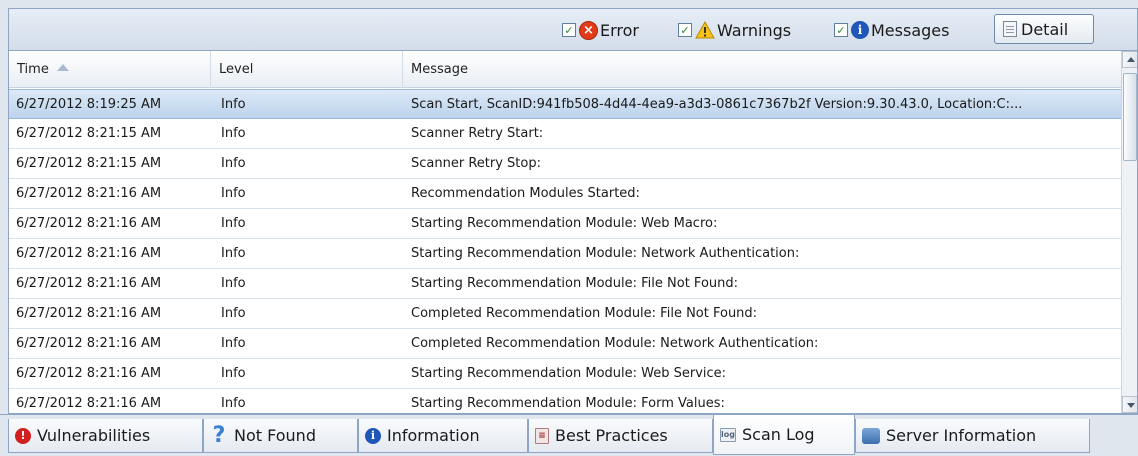 The height and width of the screenshot is (456, 1138). What do you see at coordinates (685, 30) in the screenshot?
I see `warnings-checkbox: ✓` at bounding box center [685, 30].